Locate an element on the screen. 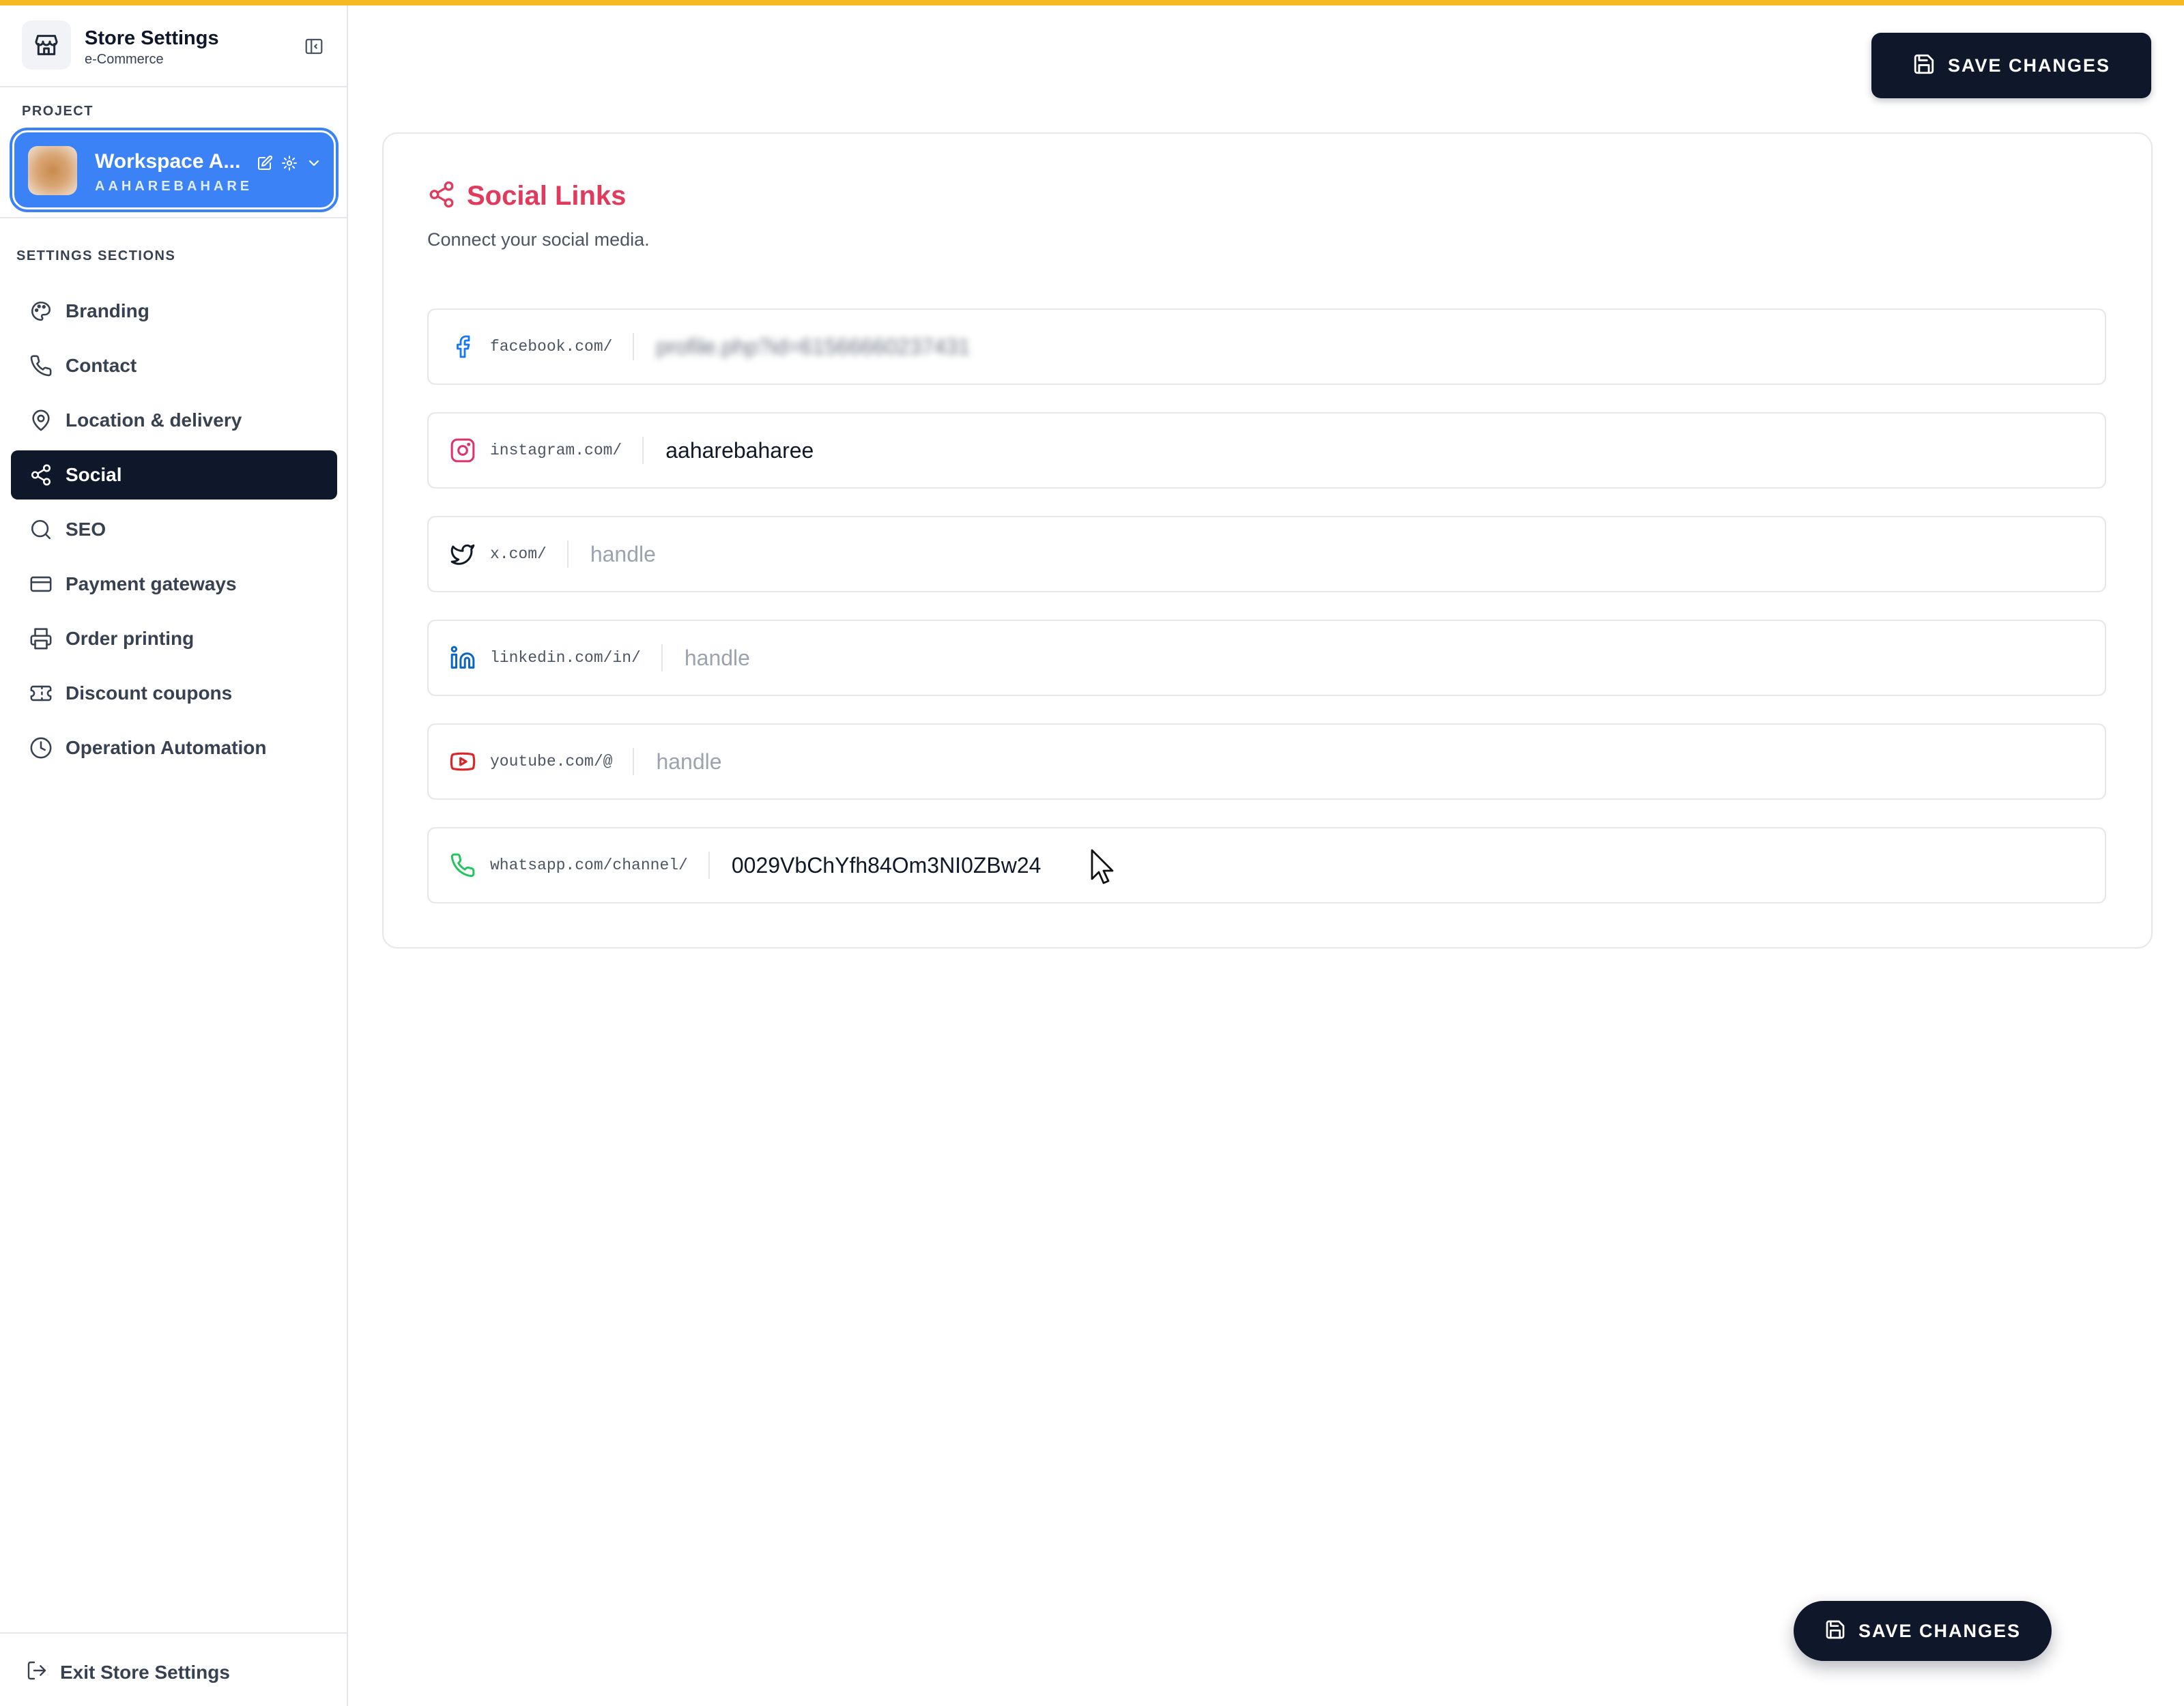 Image resolution: width=2184 pixels, height=1706 pixels. whatsapp-phone-icon is located at coordinates (463, 865).